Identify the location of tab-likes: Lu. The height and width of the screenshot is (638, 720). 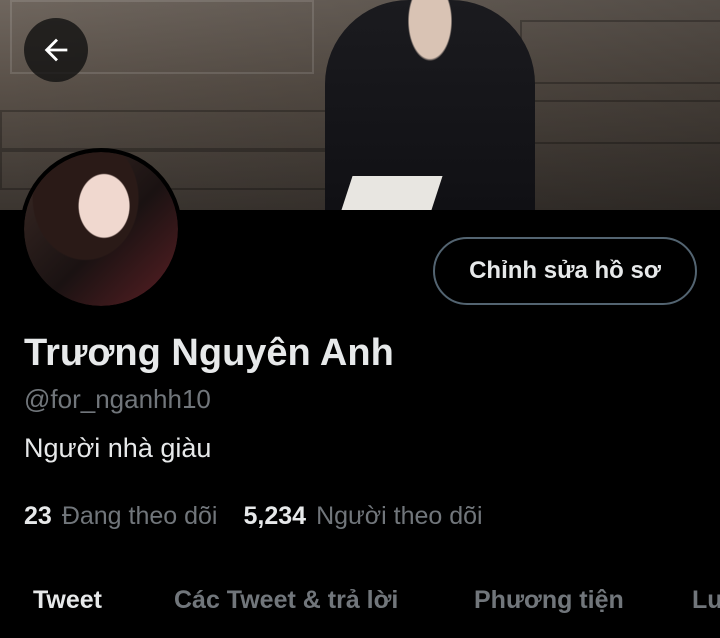
(706, 600).